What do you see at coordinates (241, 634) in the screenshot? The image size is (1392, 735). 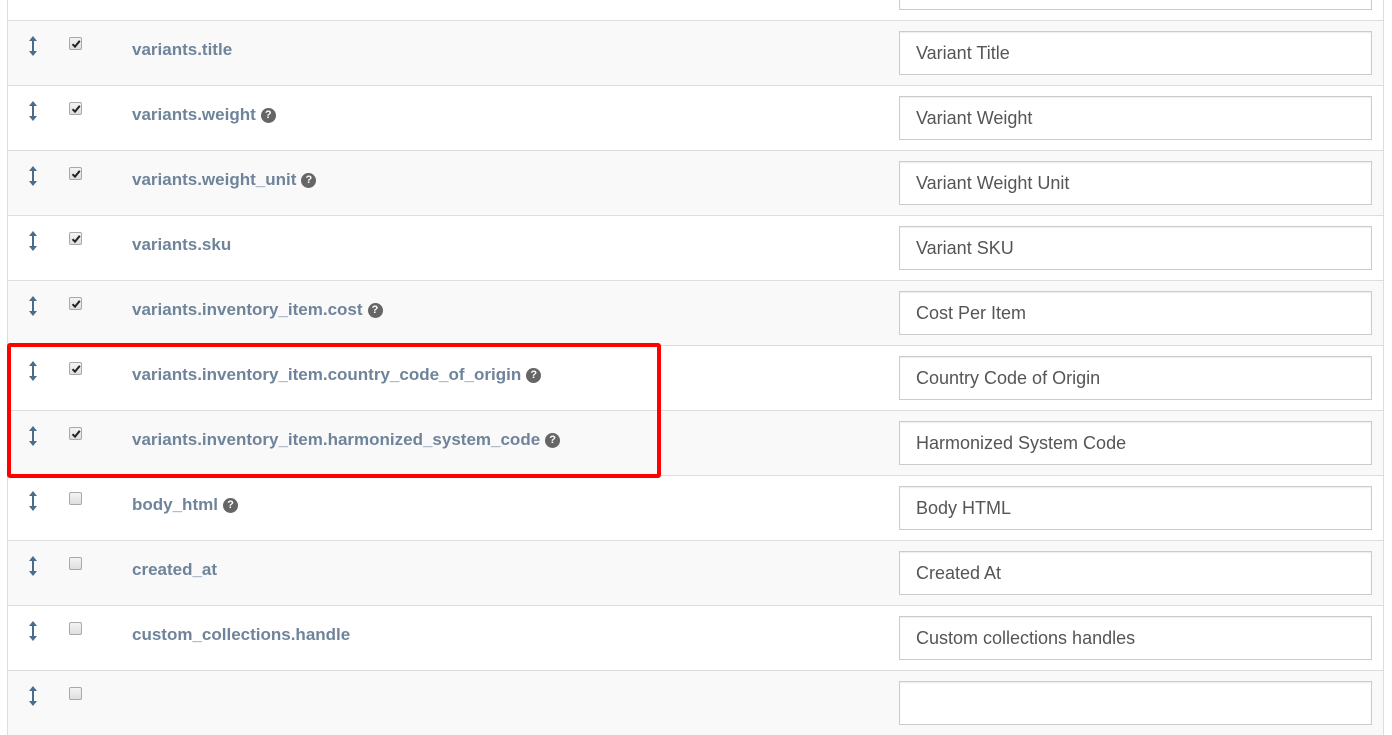 I see `field-name: custom_collections.handle` at bounding box center [241, 634].